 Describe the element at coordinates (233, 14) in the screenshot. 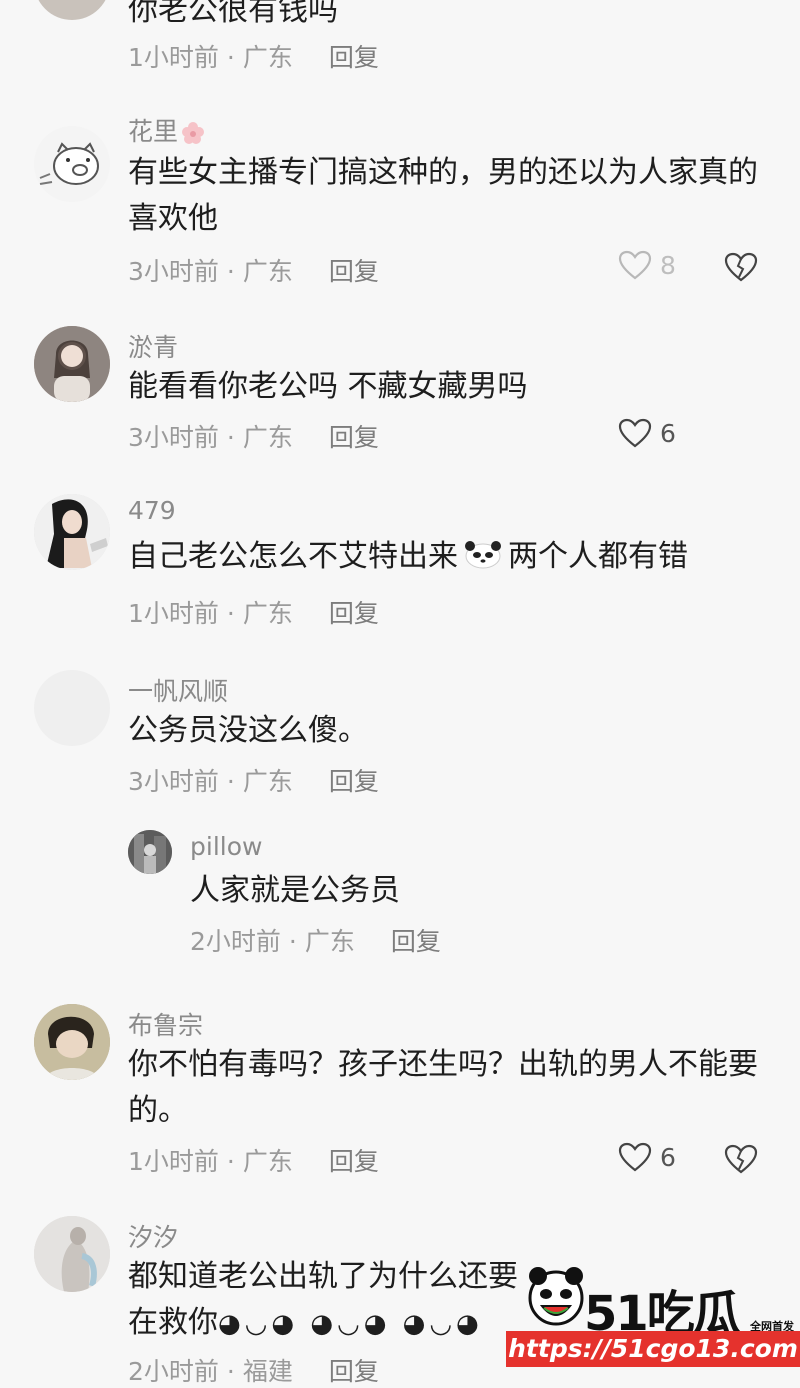

I see `comment-text: 你老公很有钱吗` at that location.